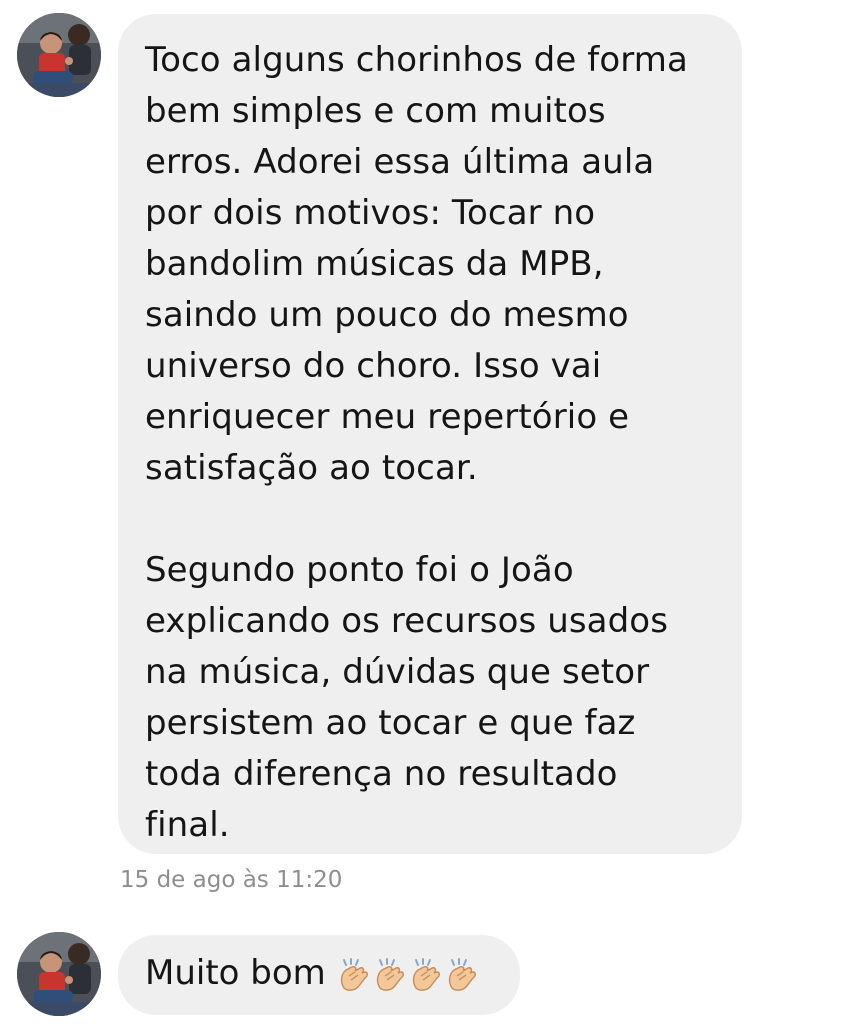 Image resolution: width=867 pixels, height=1024 pixels. What do you see at coordinates (231, 880) in the screenshot?
I see `message-timestamp: 15 de ago às 11:20` at bounding box center [231, 880].